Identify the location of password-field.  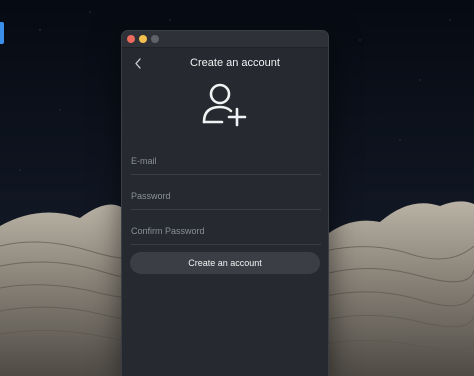
(226, 196).